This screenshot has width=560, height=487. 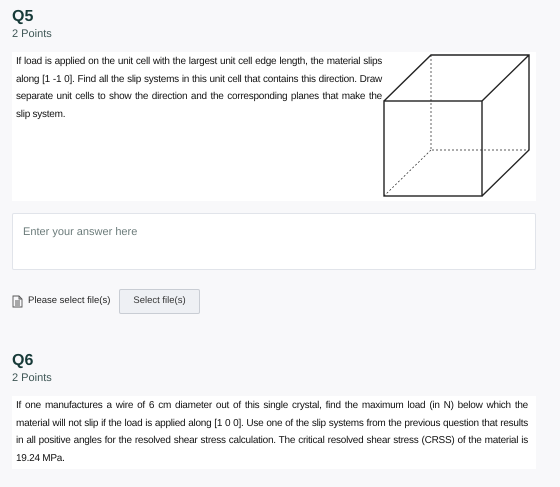 What do you see at coordinates (274, 241) in the screenshot?
I see `answer-field: Enter your answer here` at bounding box center [274, 241].